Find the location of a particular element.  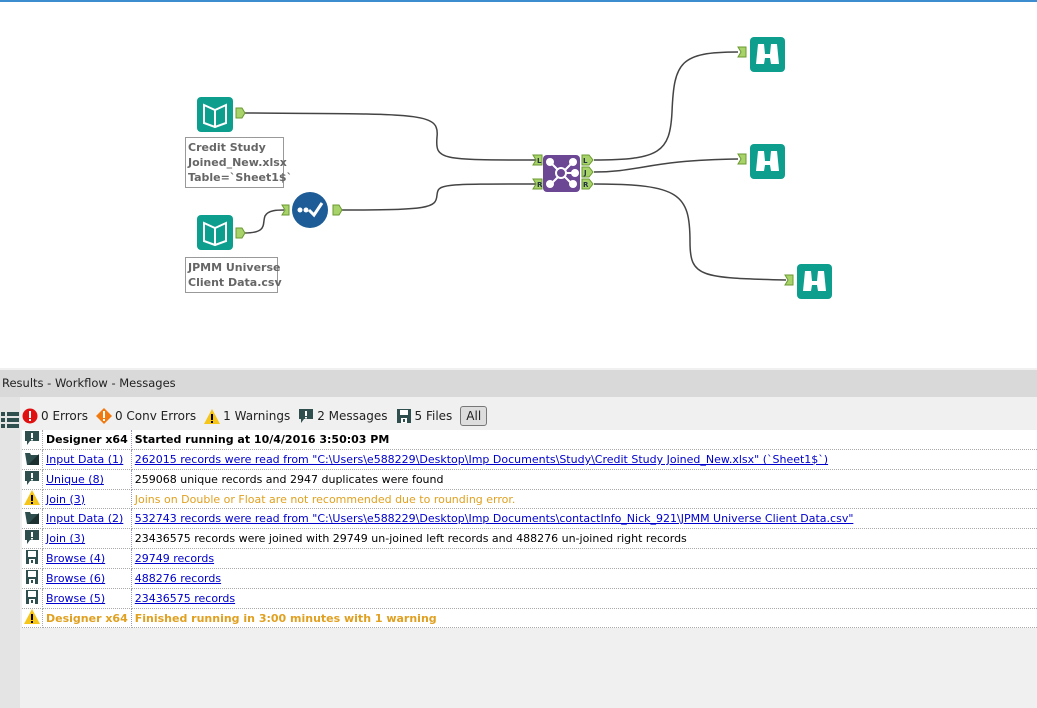

files-label: 5 Files is located at coordinates (433, 416).